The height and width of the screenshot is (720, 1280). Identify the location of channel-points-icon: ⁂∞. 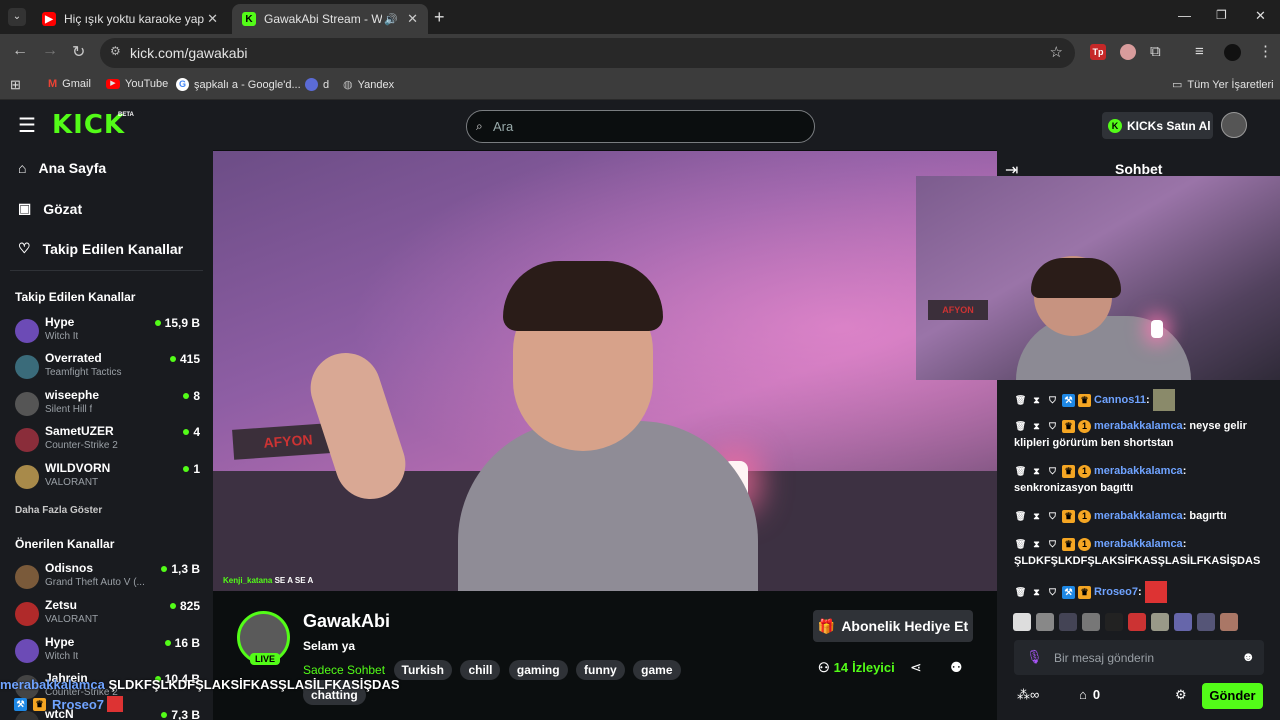
(1028, 695).